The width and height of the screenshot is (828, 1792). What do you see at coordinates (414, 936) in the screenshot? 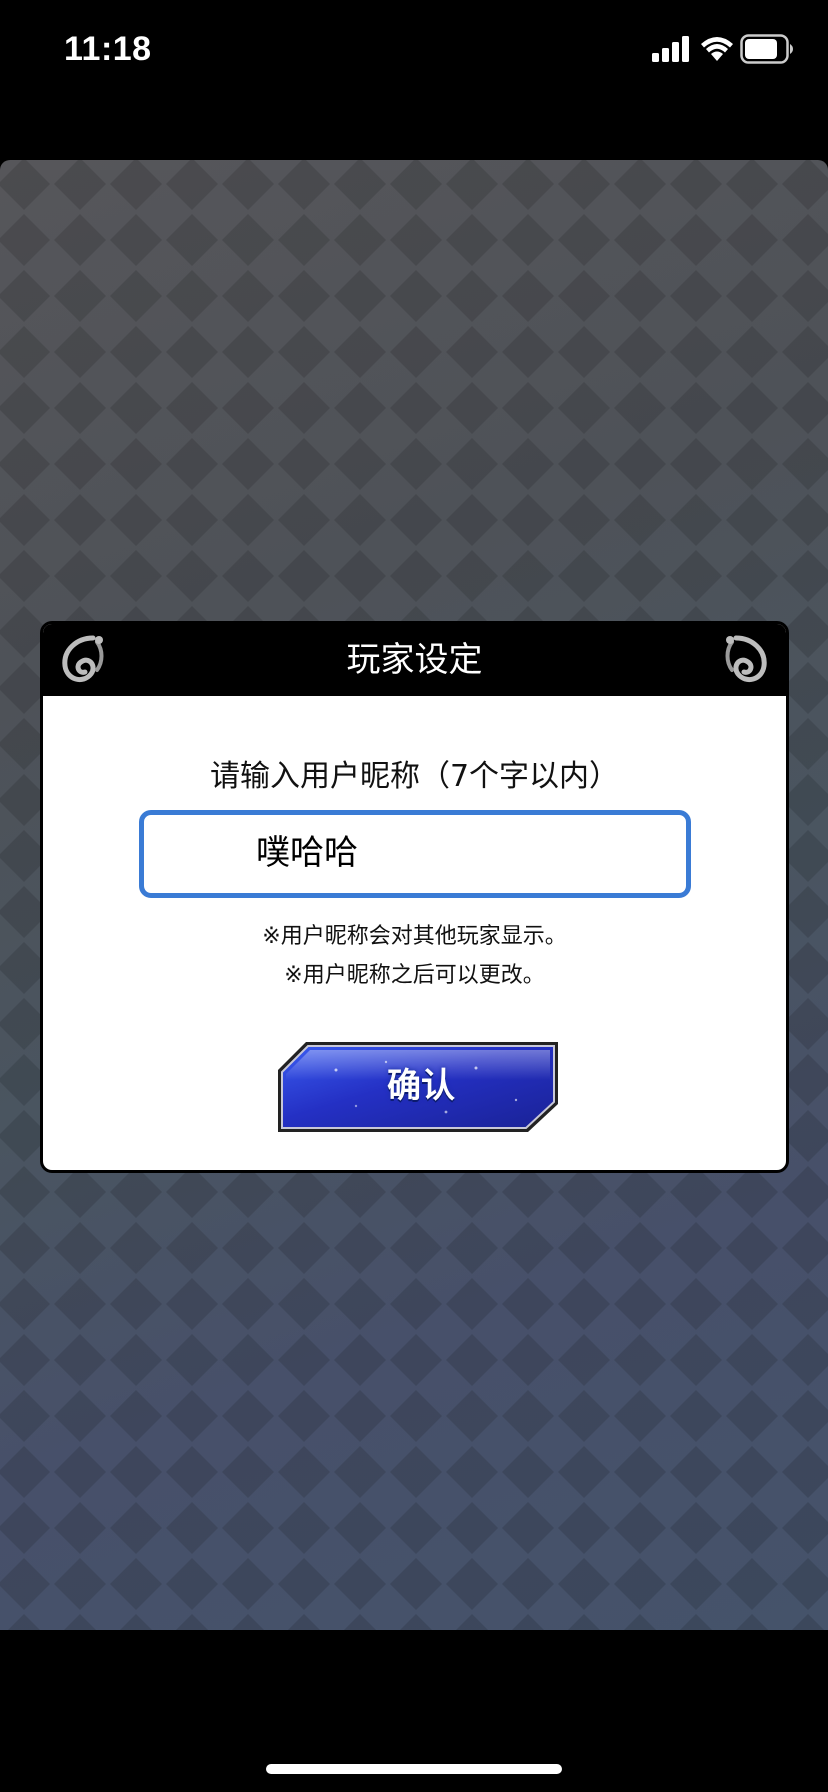
I see `nickname-note-visible: ※用户昵称会对其他玩家显示。` at bounding box center [414, 936].